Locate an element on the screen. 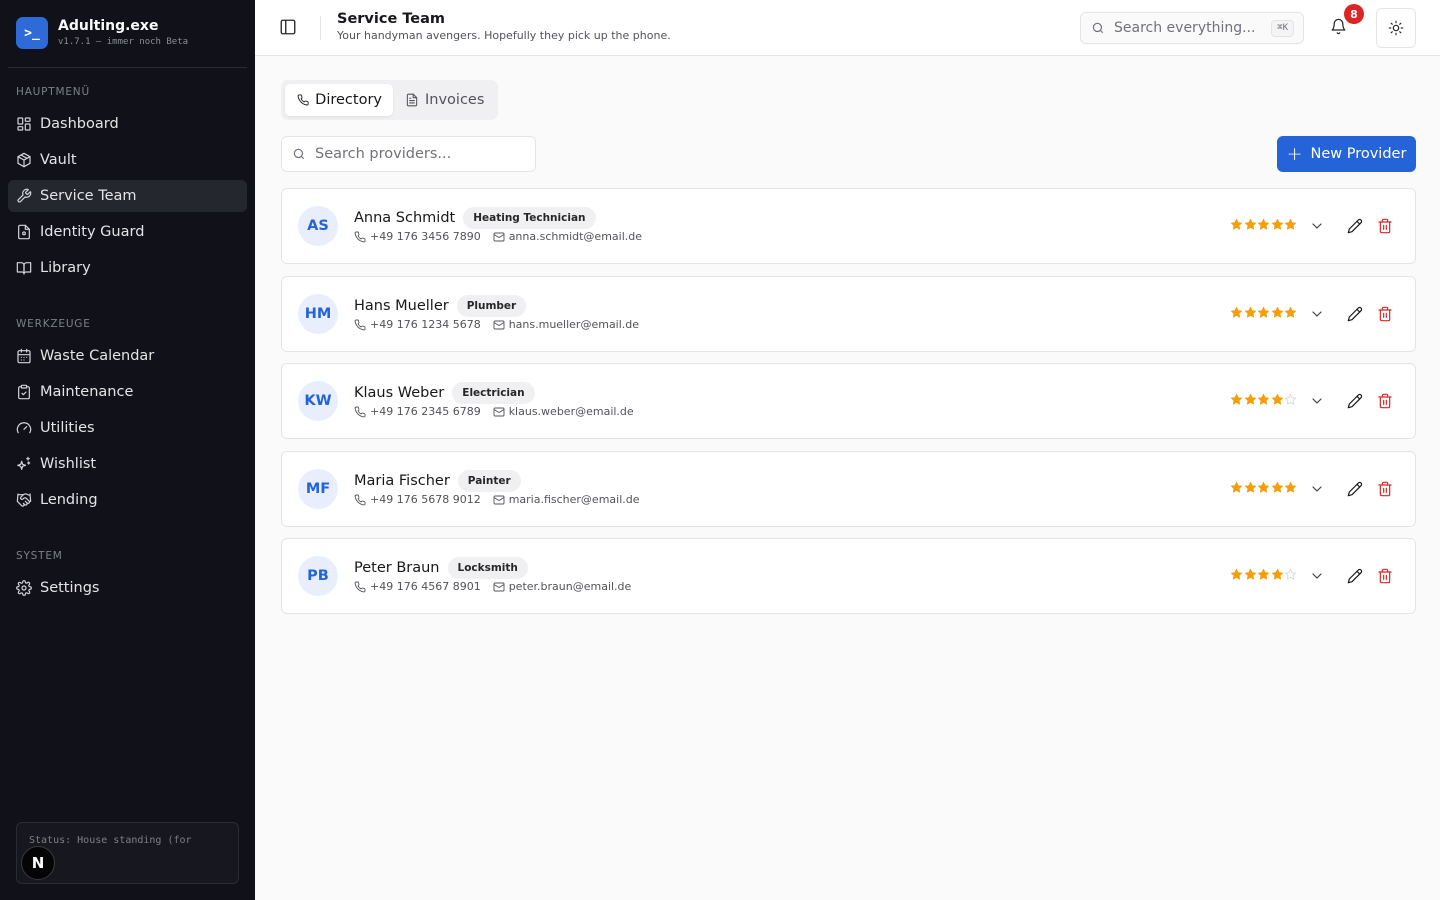 The image size is (1440, 900). nav-heading: WERKZEUGE is located at coordinates (53, 324).